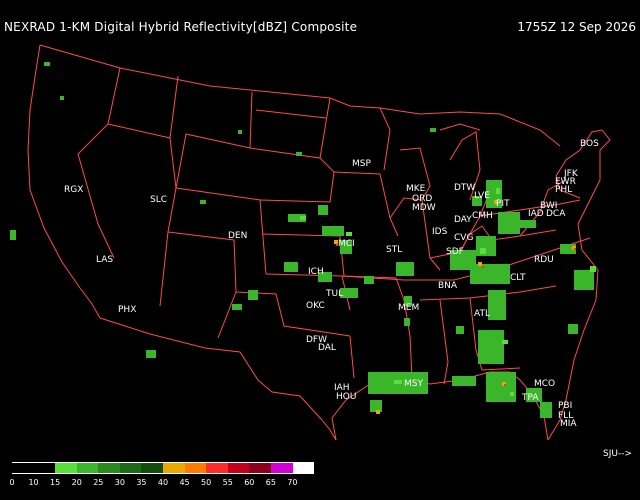 Image resolution: width=640 pixels, height=500 pixels. What do you see at coordinates (98, 482) in the screenshot?
I see `legend-tick-label: 25` at bounding box center [98, 482].